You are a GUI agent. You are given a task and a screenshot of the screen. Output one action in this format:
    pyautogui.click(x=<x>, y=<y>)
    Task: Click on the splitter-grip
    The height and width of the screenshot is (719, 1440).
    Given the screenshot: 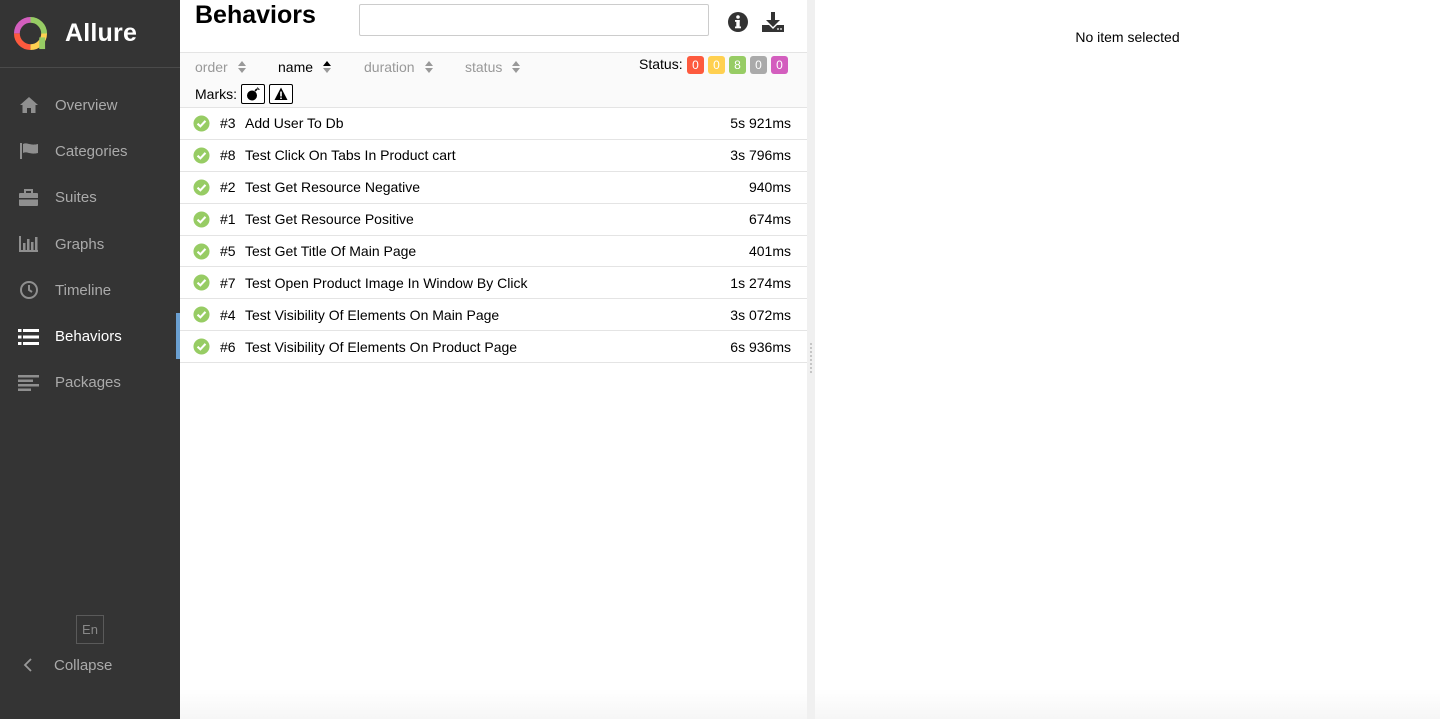 What is the action you would take?
    pyautogui.click(x=811, y=358)
    